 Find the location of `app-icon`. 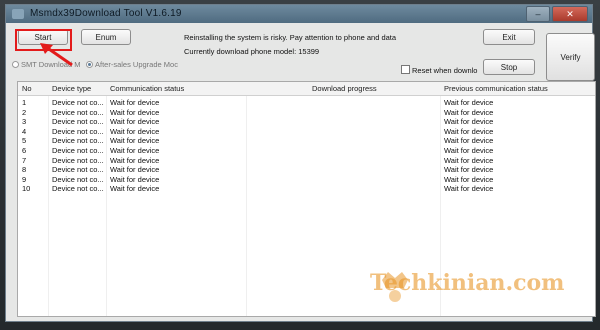

app-icon is located at coordinates (18, 14).